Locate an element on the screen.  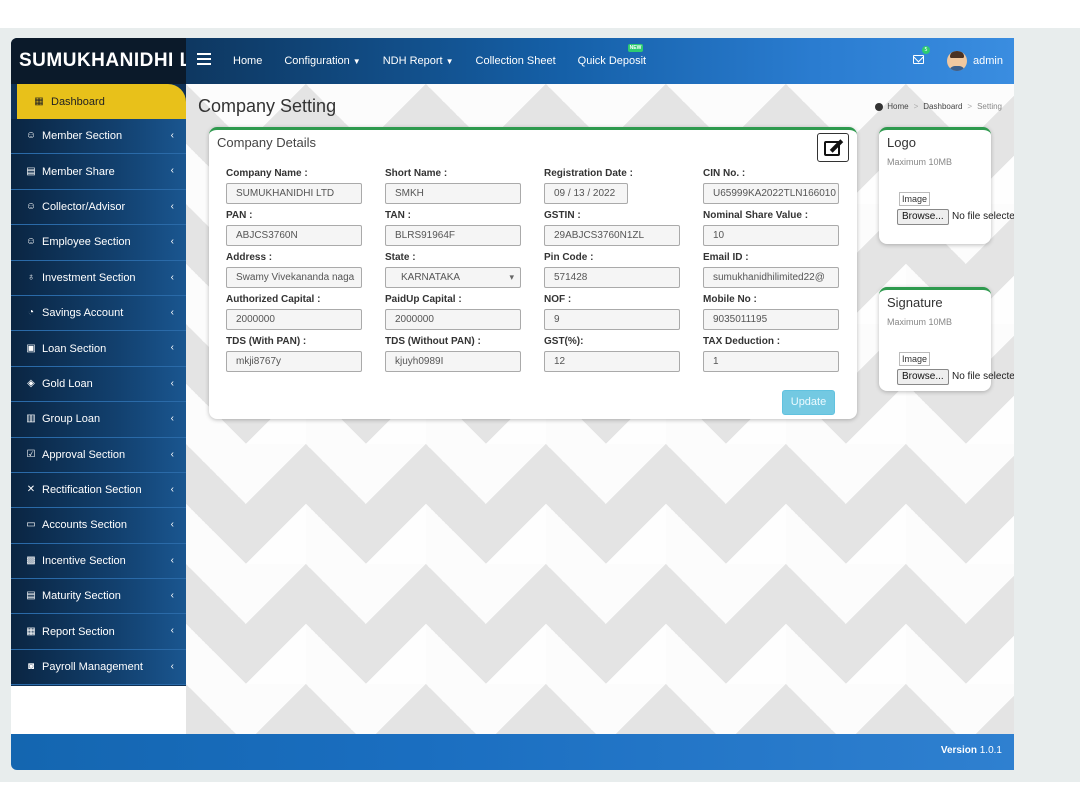
hamburger-menu-icon is located at coordinates (204, 59).